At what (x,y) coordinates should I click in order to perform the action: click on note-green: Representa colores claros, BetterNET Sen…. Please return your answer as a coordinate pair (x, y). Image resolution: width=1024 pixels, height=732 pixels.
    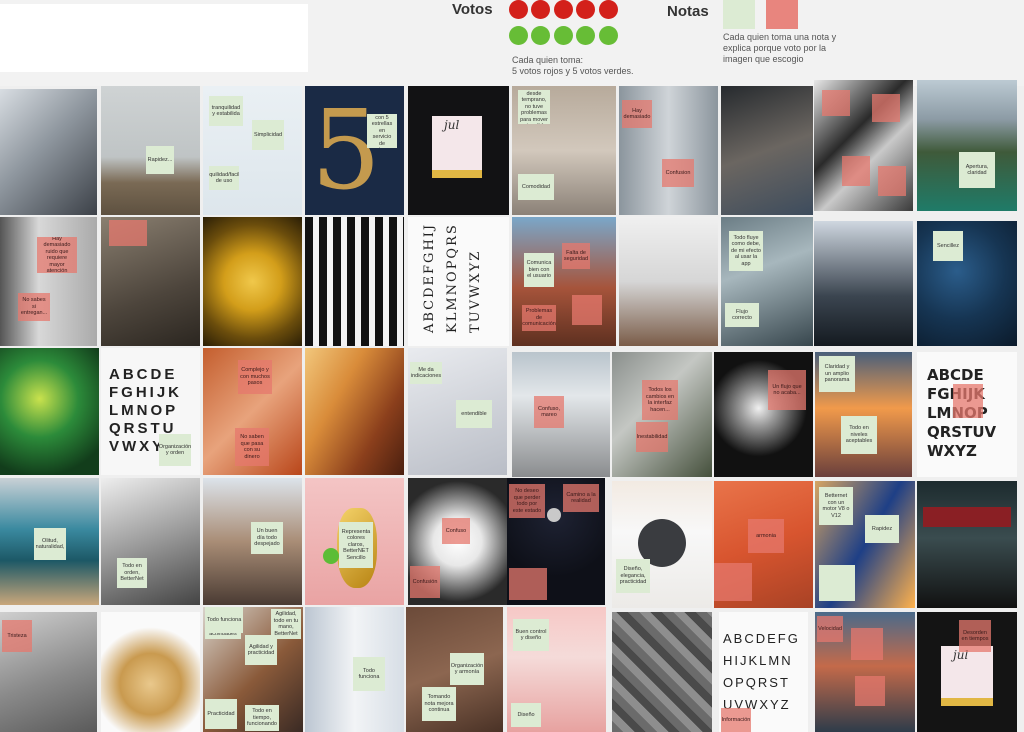
    Looking at the image, I should click on (356, 545).